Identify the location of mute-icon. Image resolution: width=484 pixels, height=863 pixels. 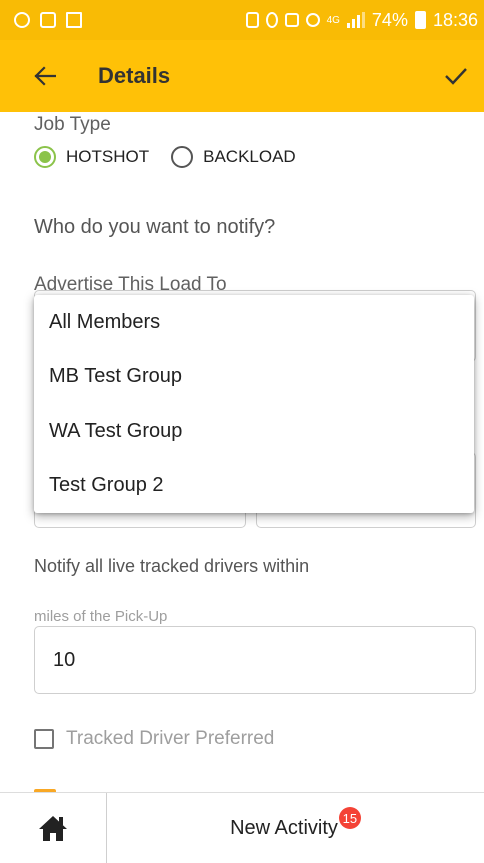
(291, 20).